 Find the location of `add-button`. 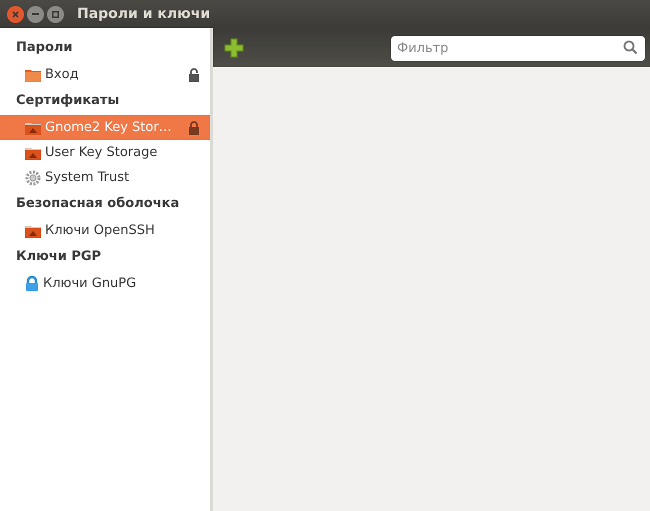

add-button is located at coordinates (234, 47).